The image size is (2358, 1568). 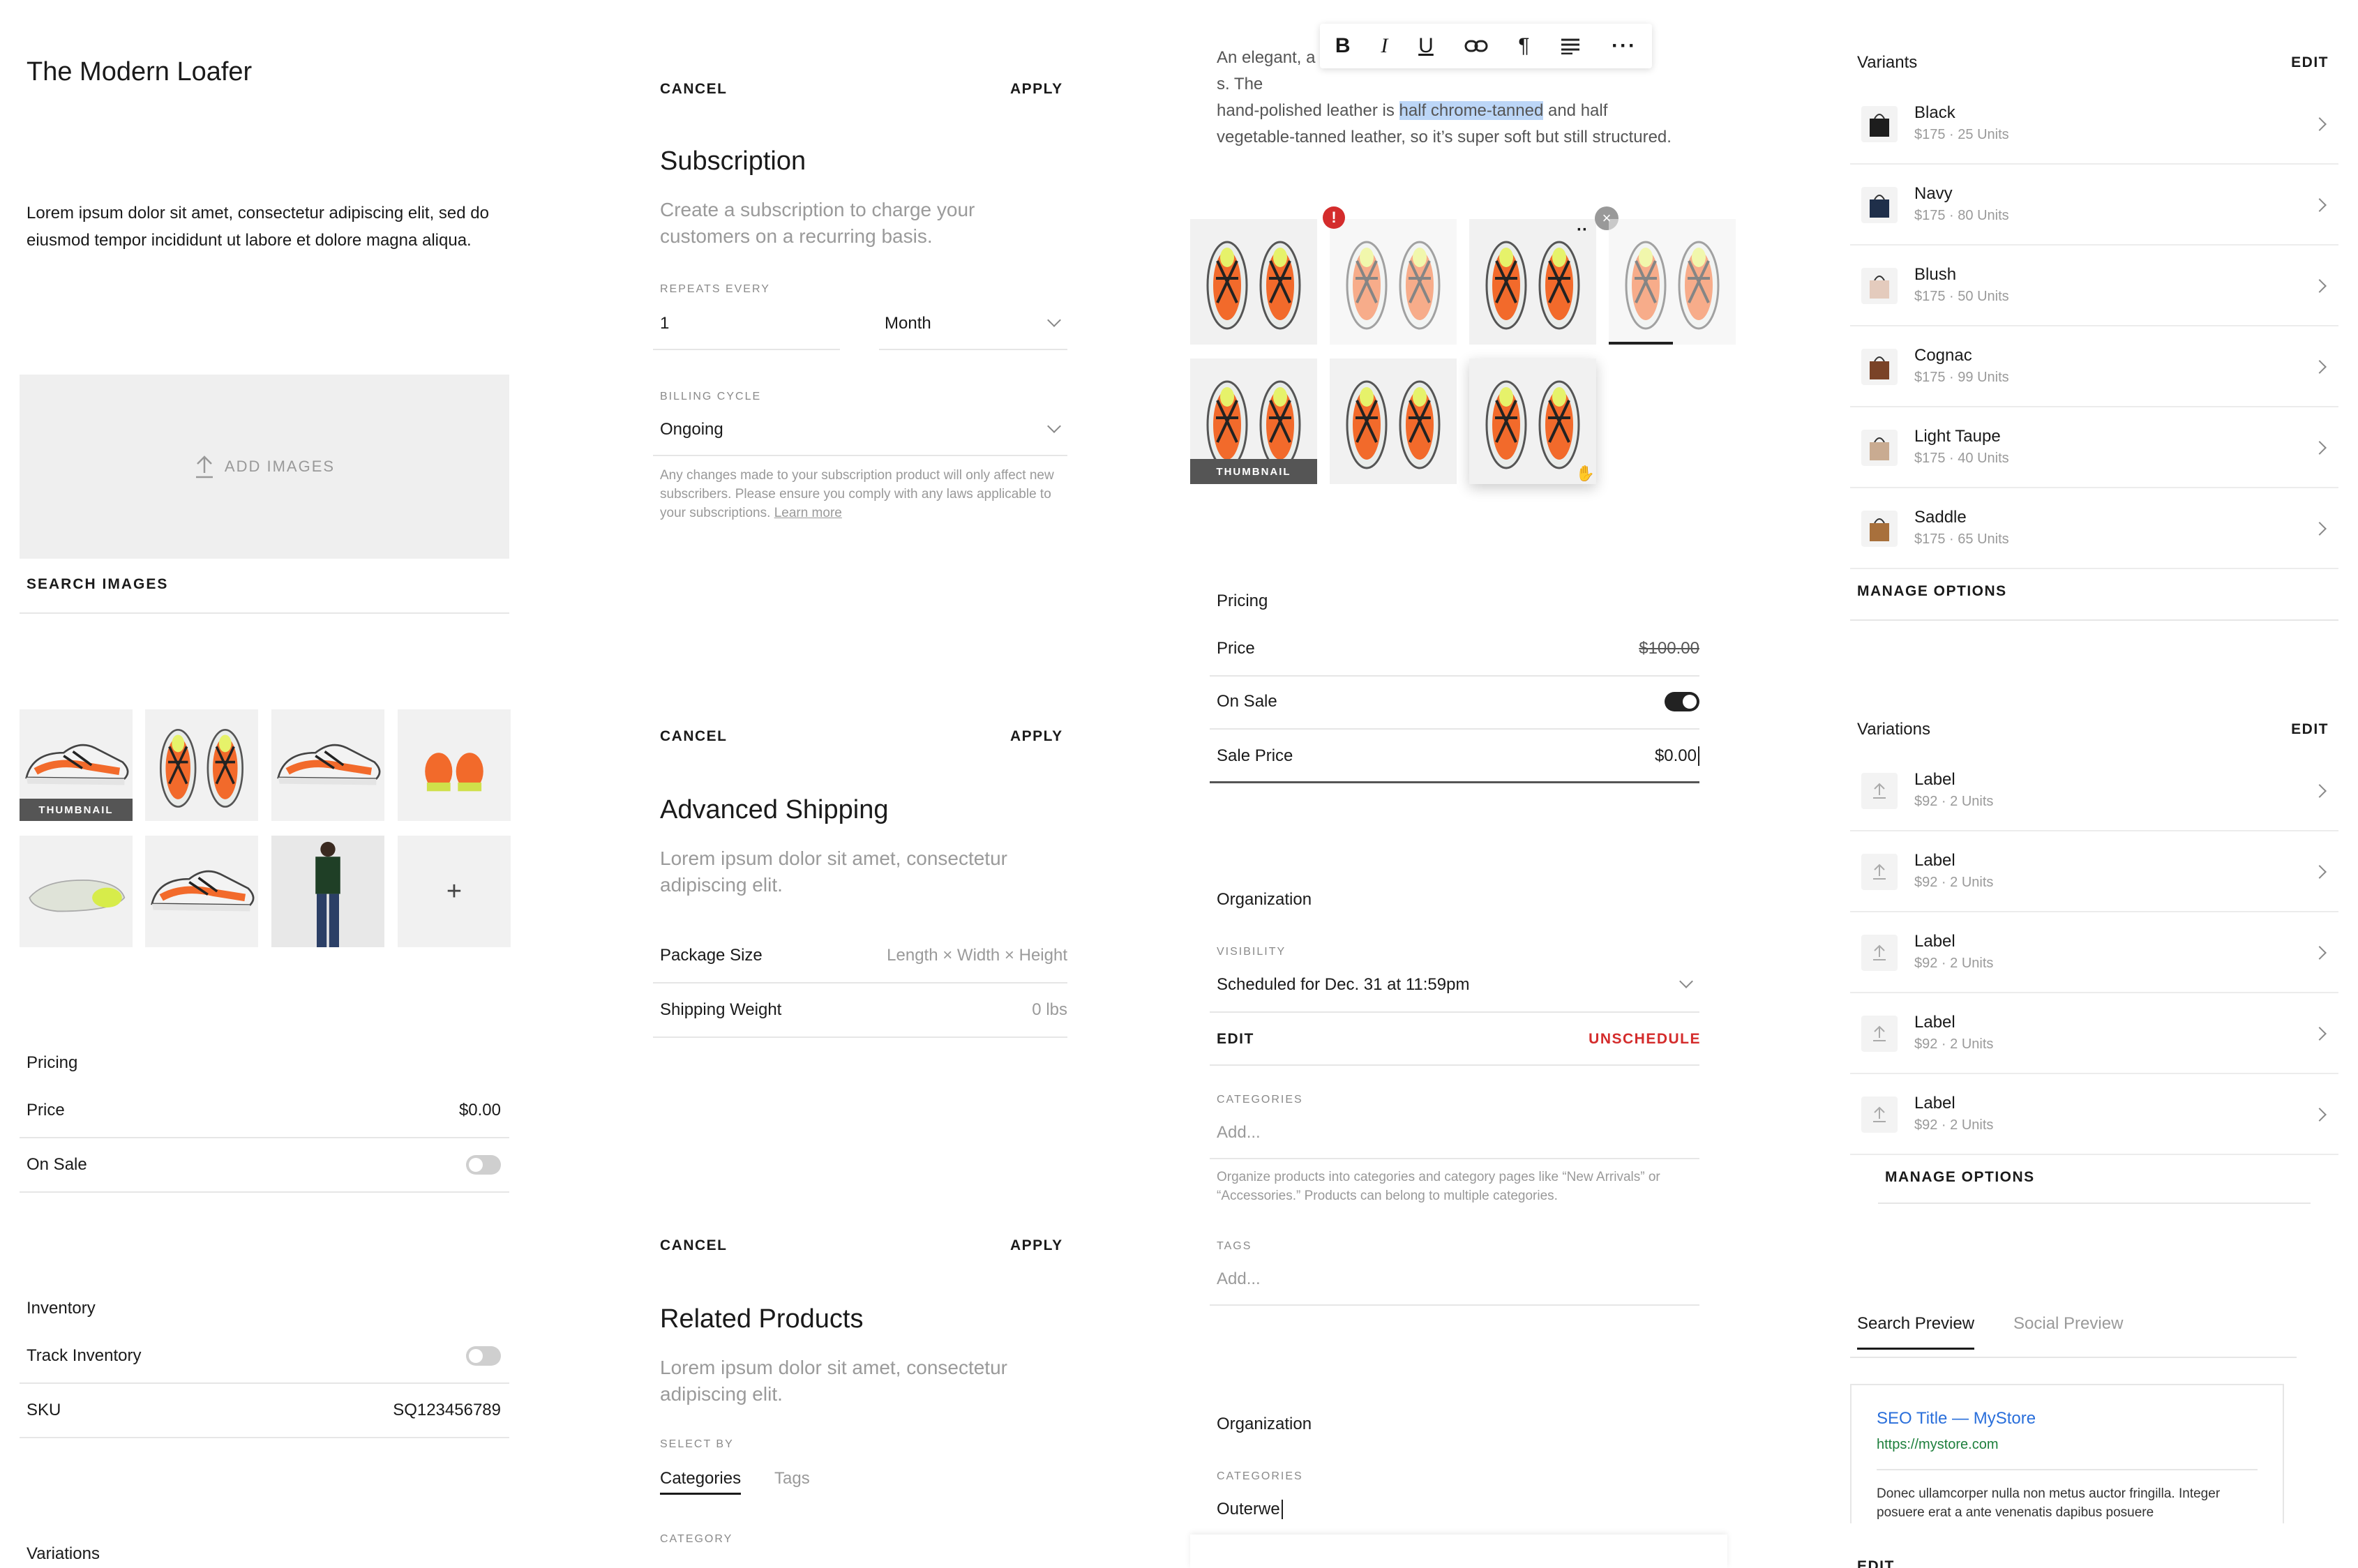 What do you see at coordinates (1934, 193) in the screenshot?
I see `variant-name: Navy` at bounding box center [1934, 193].